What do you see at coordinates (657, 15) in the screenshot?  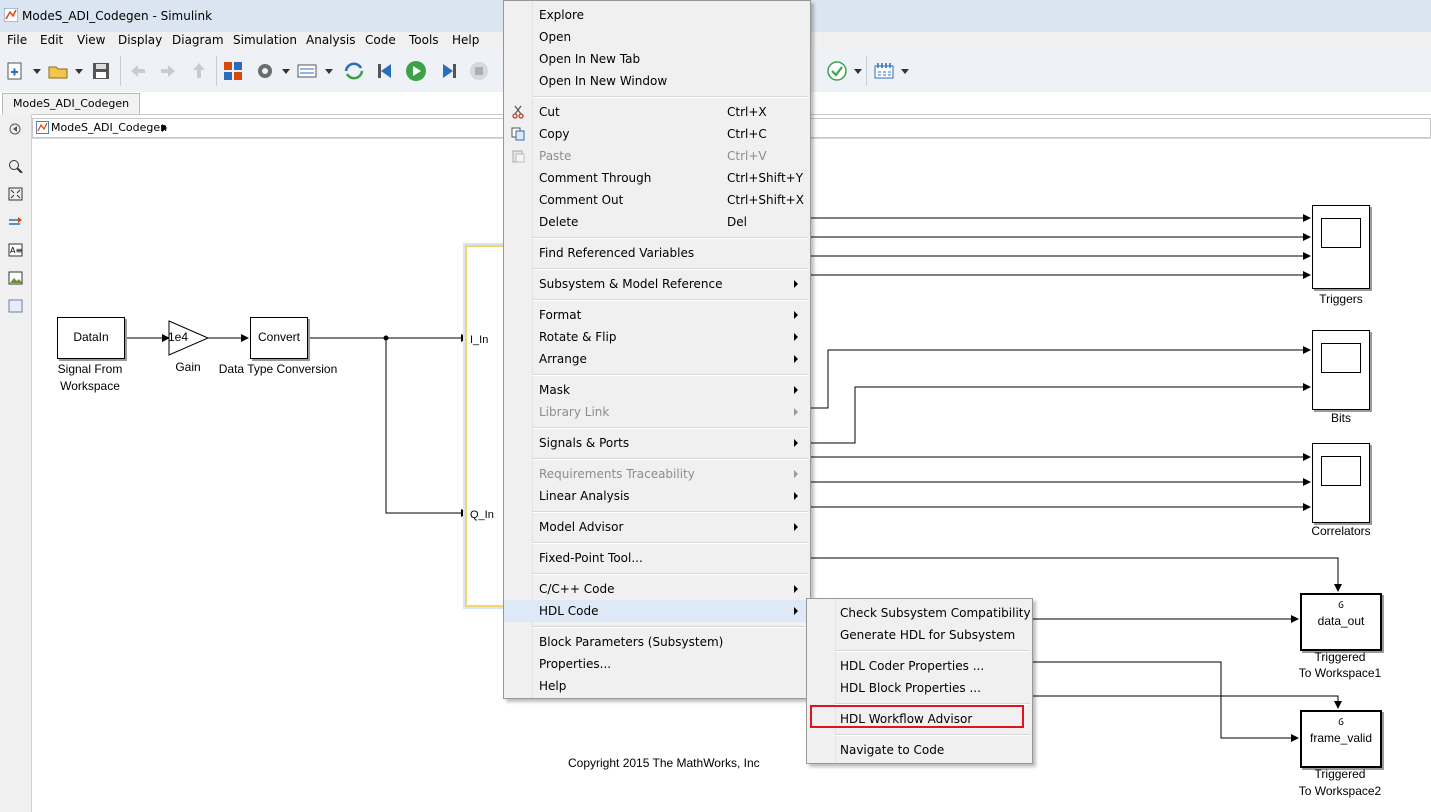 I see `menu-explore: Explore` at bounding box center [657, 15].